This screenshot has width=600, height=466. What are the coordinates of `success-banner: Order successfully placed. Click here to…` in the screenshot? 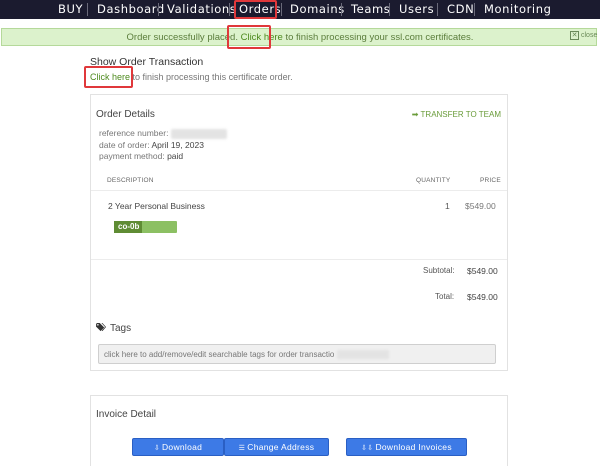 It's located at (299, 37).